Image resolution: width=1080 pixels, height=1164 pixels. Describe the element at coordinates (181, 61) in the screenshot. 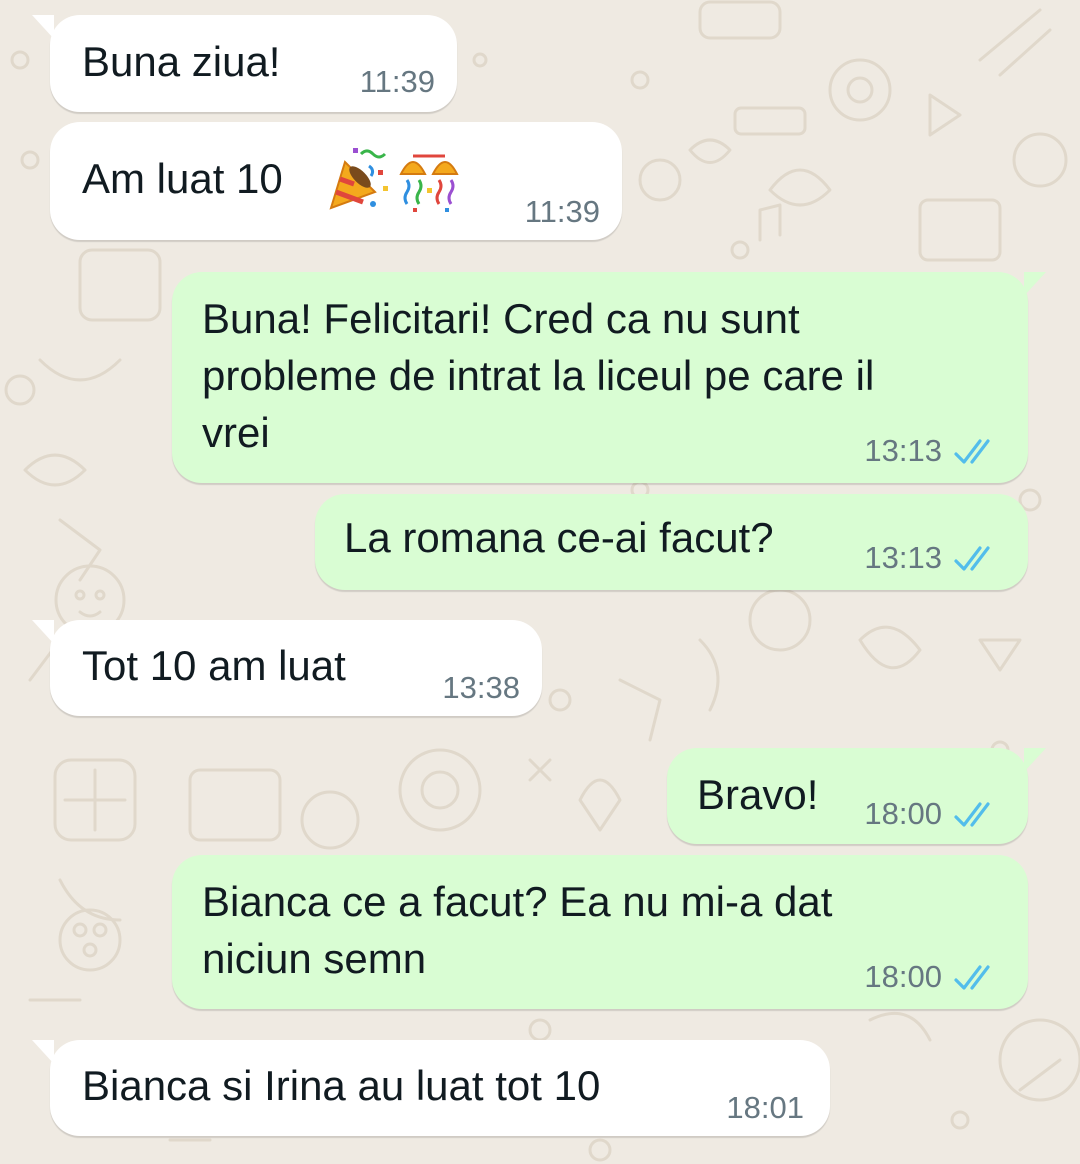

I see `message-text: Buna ziua!` at that location.